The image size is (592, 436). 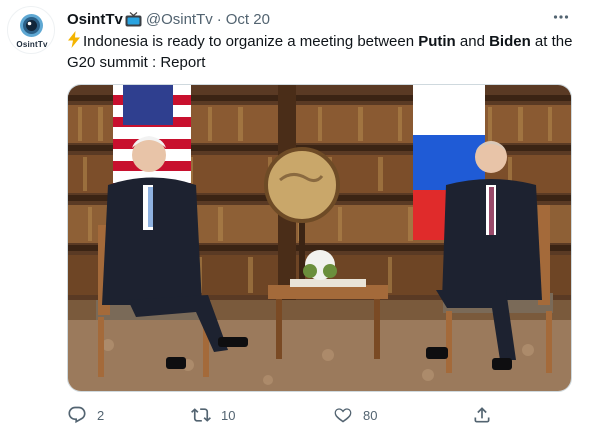 I want to click on tweet-text-putin: Putin, so click(x=437, y=41).